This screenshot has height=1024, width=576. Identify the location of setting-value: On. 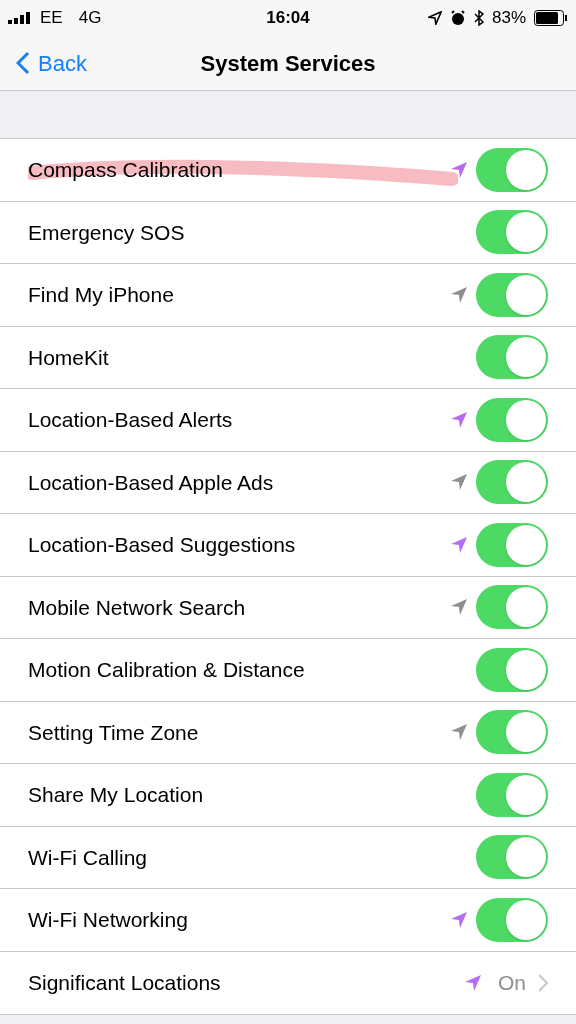
(512, 983).